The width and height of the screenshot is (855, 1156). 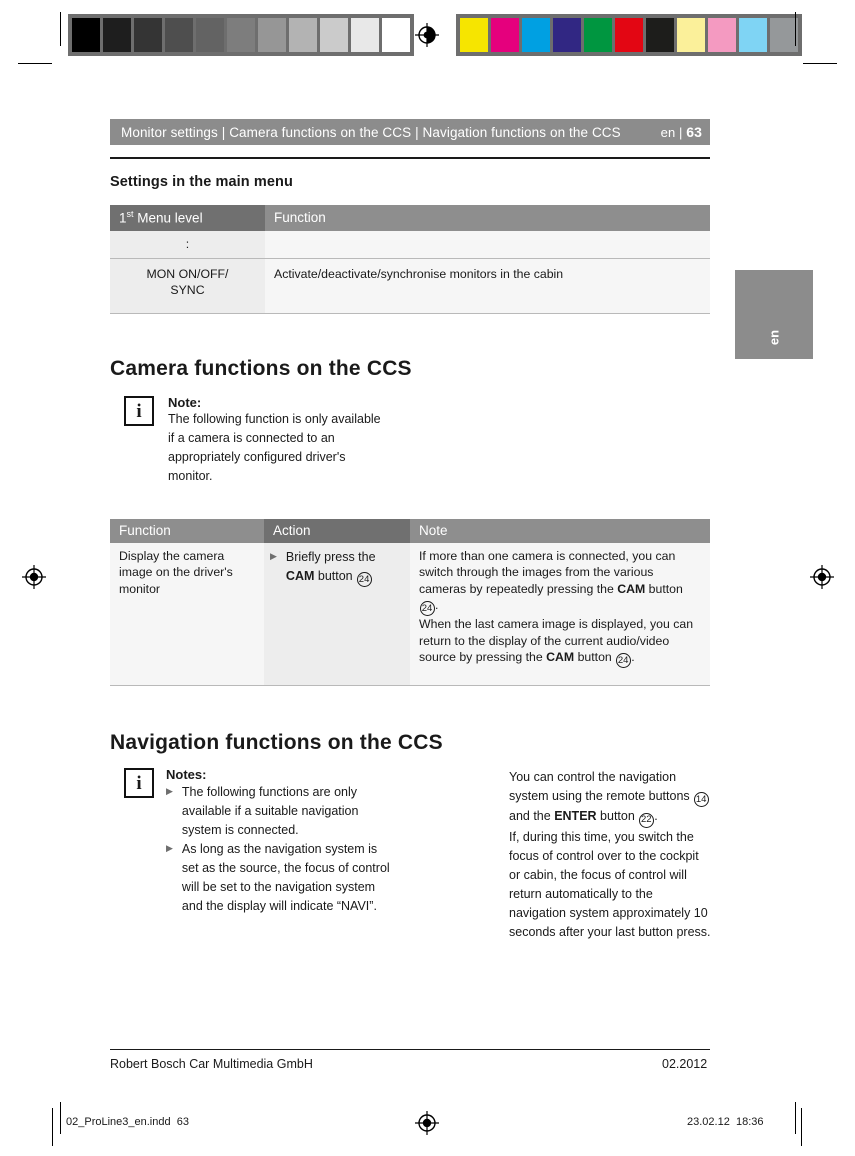 What do you see at coordinates (187, 285) in the screenshot?
I see `cell-menu-level: MON ON/OFF/ SYNC` at bounding box center [187, 285].